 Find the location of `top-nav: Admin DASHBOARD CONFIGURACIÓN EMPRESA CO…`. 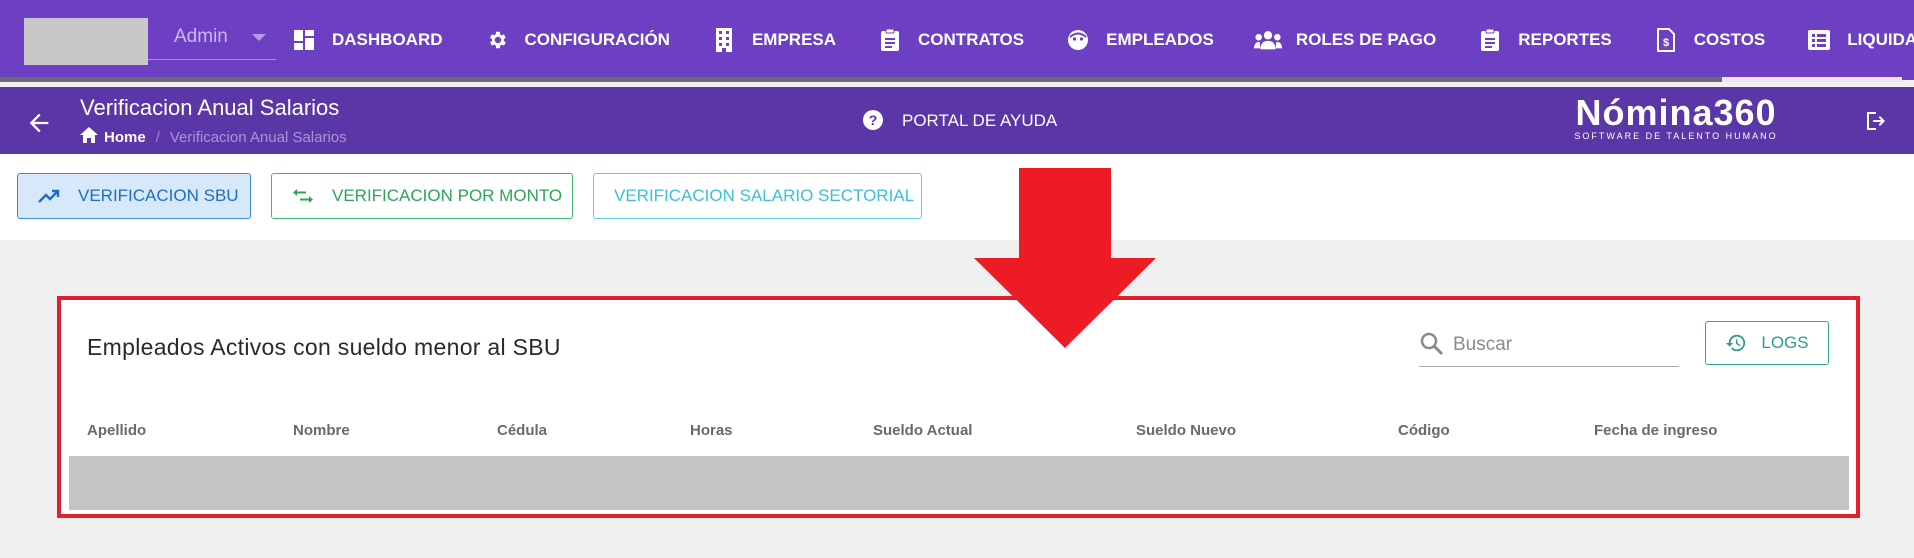

top-nav: Admin DASHBOARD CONFIGURACIÓN EMPRESA CO… is located at coordinates (957, 41).